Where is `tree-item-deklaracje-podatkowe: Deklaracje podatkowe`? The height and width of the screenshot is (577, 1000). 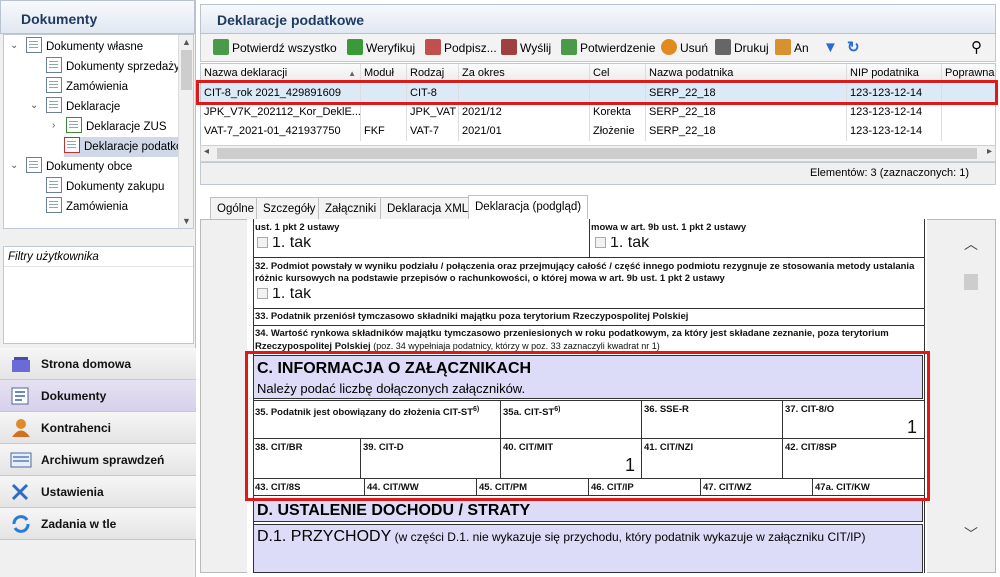 tree-item-deklaracje-podatkowe: Deklaracje podatkowe is located at coordinates (128, 147).